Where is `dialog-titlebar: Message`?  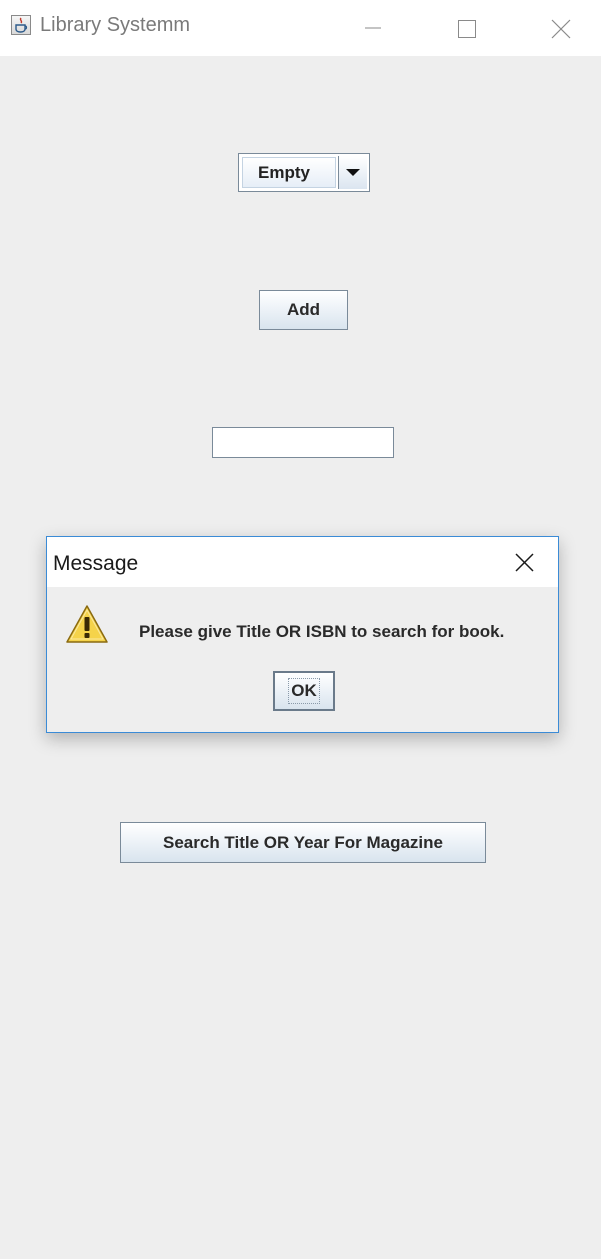 dialog-titlebar: Message is located at coordinates (302, 562).